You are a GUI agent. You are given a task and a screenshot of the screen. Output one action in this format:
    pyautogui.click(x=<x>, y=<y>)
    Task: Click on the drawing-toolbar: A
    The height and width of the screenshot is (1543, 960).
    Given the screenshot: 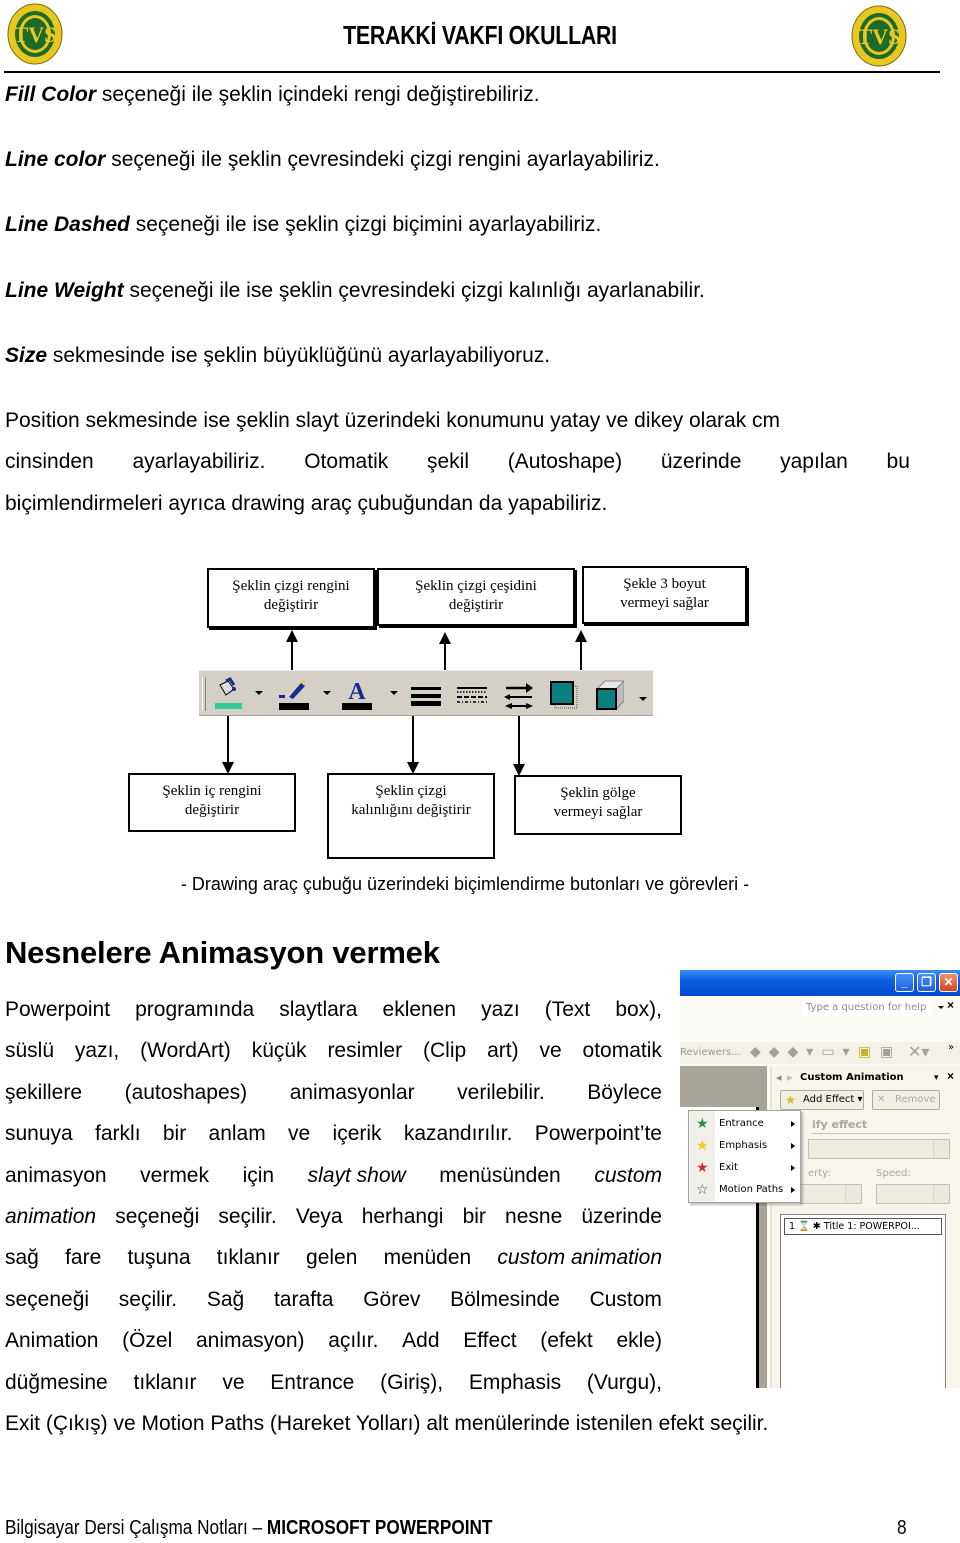 What is the action you would take?
    pyautogui.click(x=426, y=693)
    